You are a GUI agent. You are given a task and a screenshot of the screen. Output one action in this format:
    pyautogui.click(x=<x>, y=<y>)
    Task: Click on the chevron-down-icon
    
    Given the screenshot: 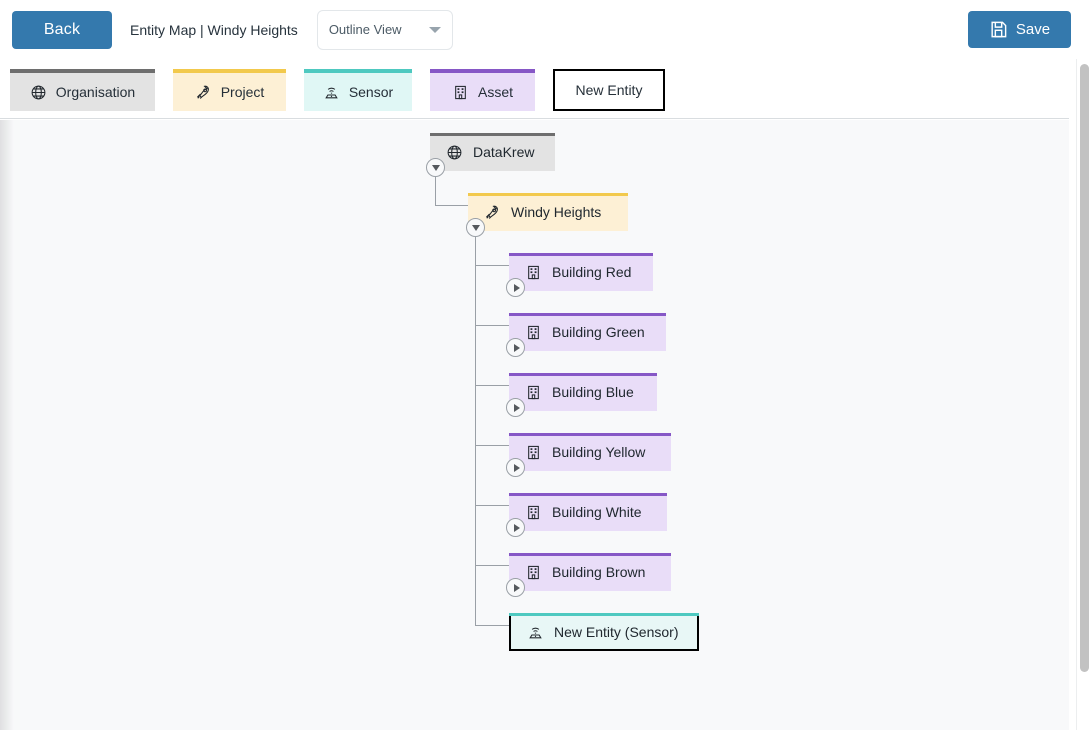 What is the action you would take?
    pyautogui.click(x=434, y=29)
    